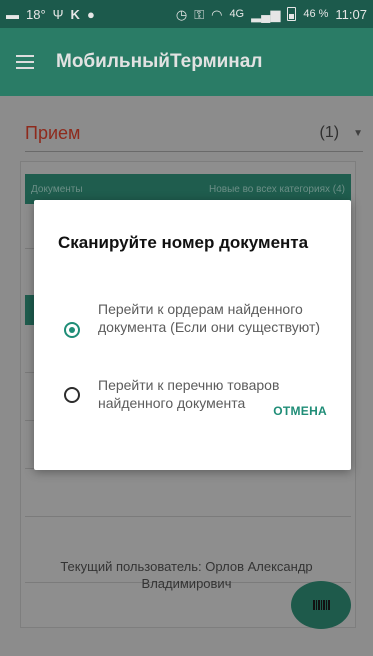 Image resolution: width=373 pixels, height=656 pixels. I want to click on signal-icon: ▂▄▆, so click(266, 14).